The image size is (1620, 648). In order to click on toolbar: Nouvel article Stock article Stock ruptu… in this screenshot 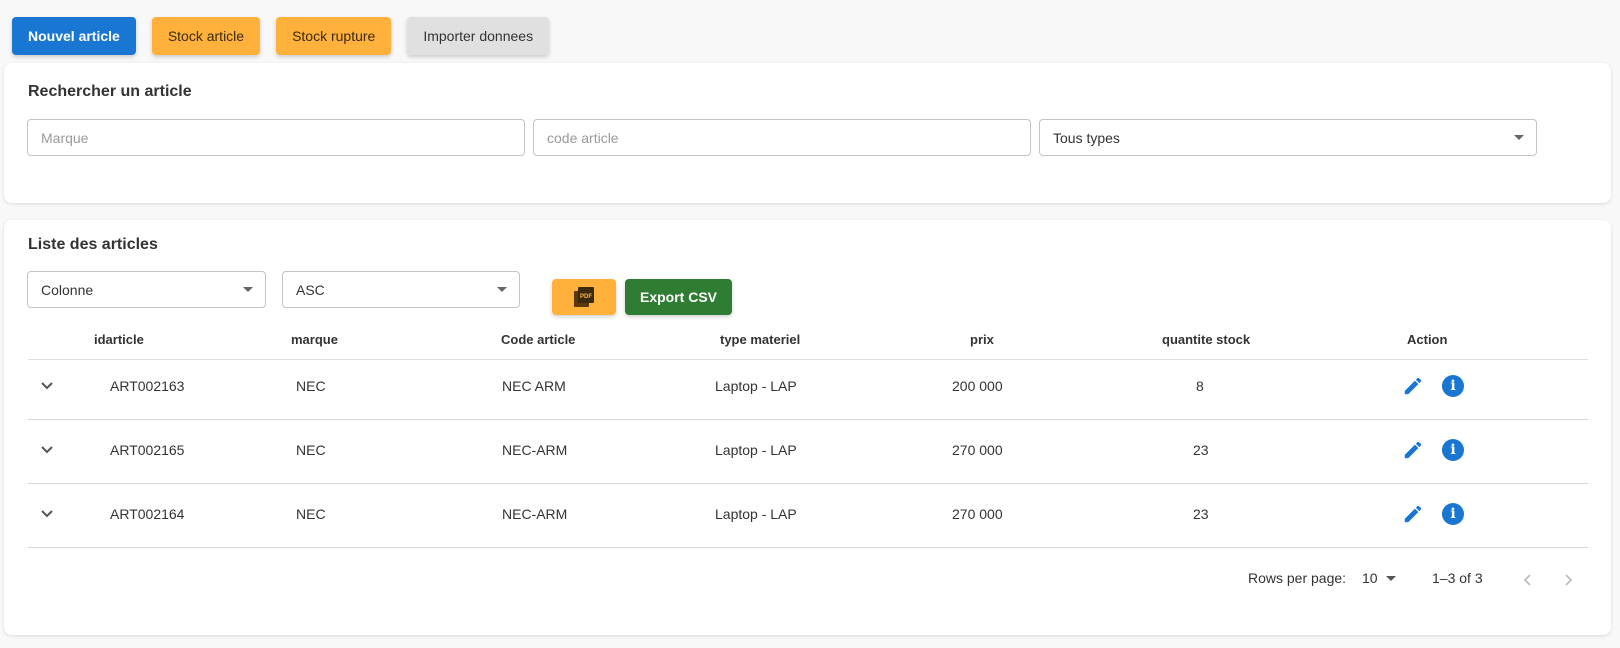, I will do `click(281, 36)`.